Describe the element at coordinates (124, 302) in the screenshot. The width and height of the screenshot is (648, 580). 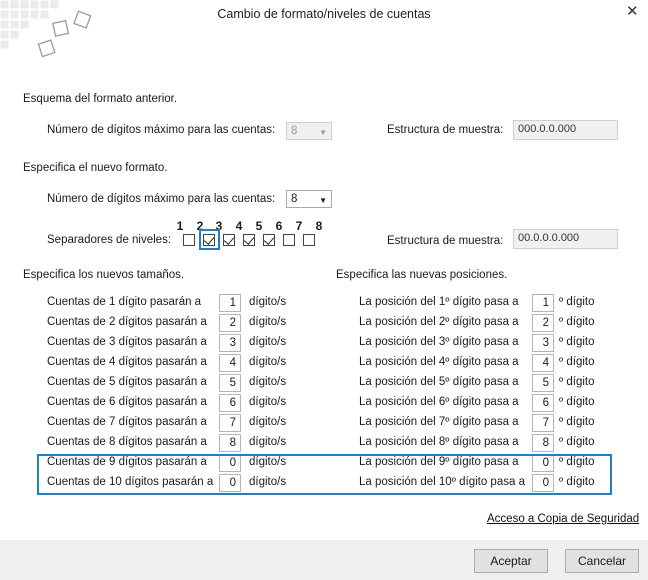
I see `size-row-label: Cuentas de 1 dígito pasarán a` at that location.